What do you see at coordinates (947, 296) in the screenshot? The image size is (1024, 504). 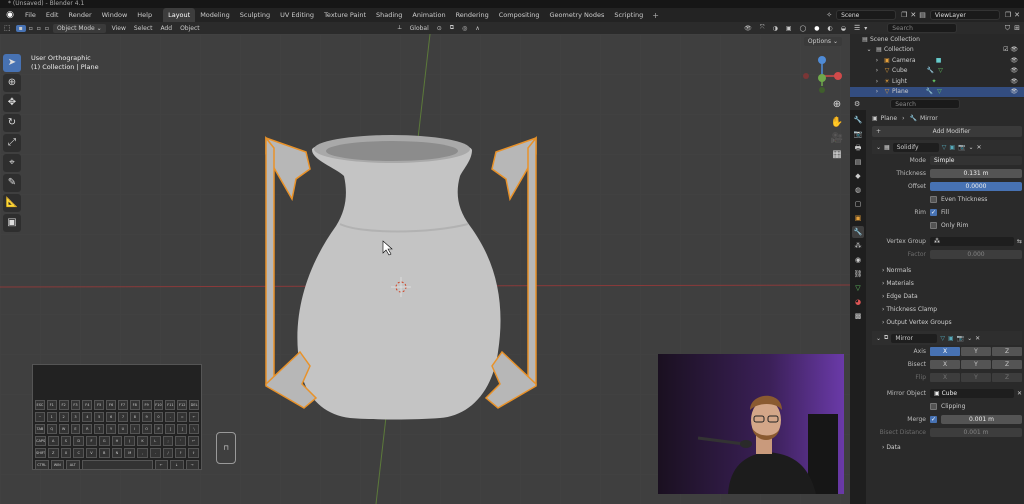 I see `edge-data-subpanel: › Edge Data` at bounding box center [947, 296].